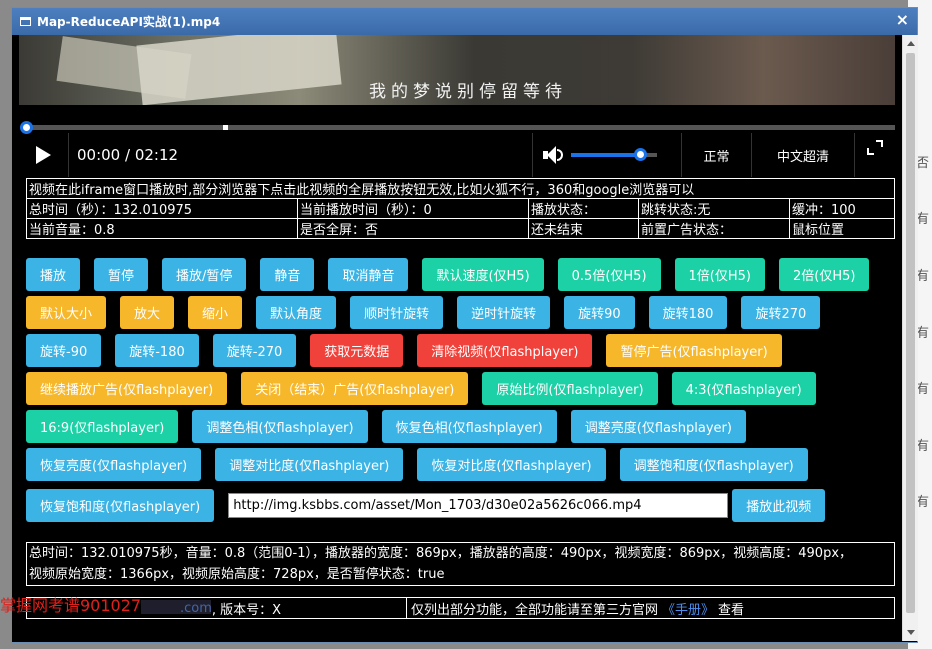 Image resolution: width=932 pixels, height=649 pixels. What do you see at coordinates (215, 312) in the screenshot?
I see `api-button: 缩小` at bounding box center [215, 312].